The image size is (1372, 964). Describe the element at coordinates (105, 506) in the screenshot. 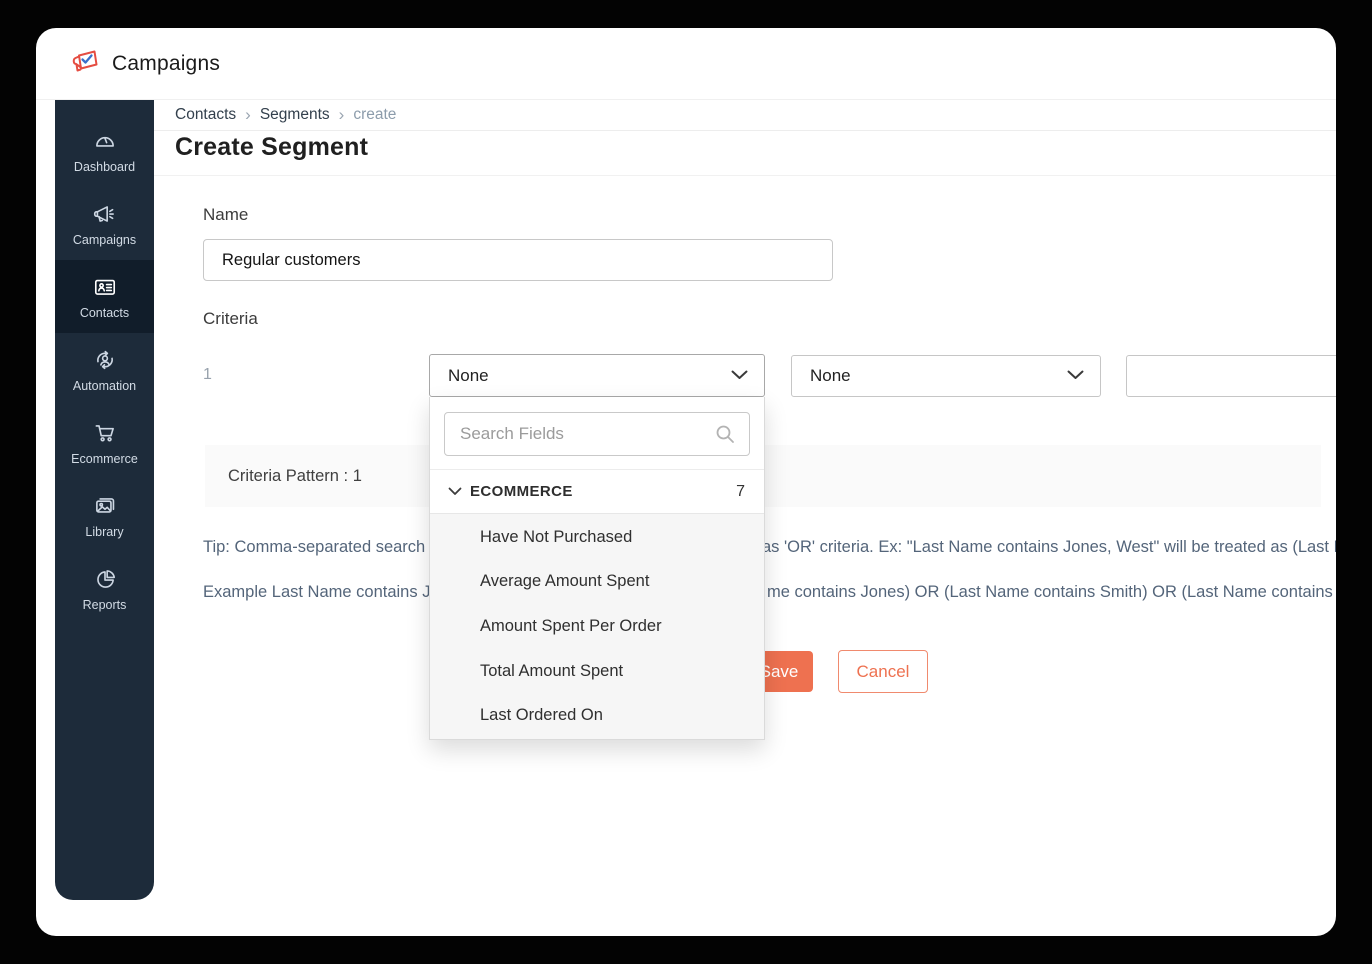

I see `library-icon` at that location.